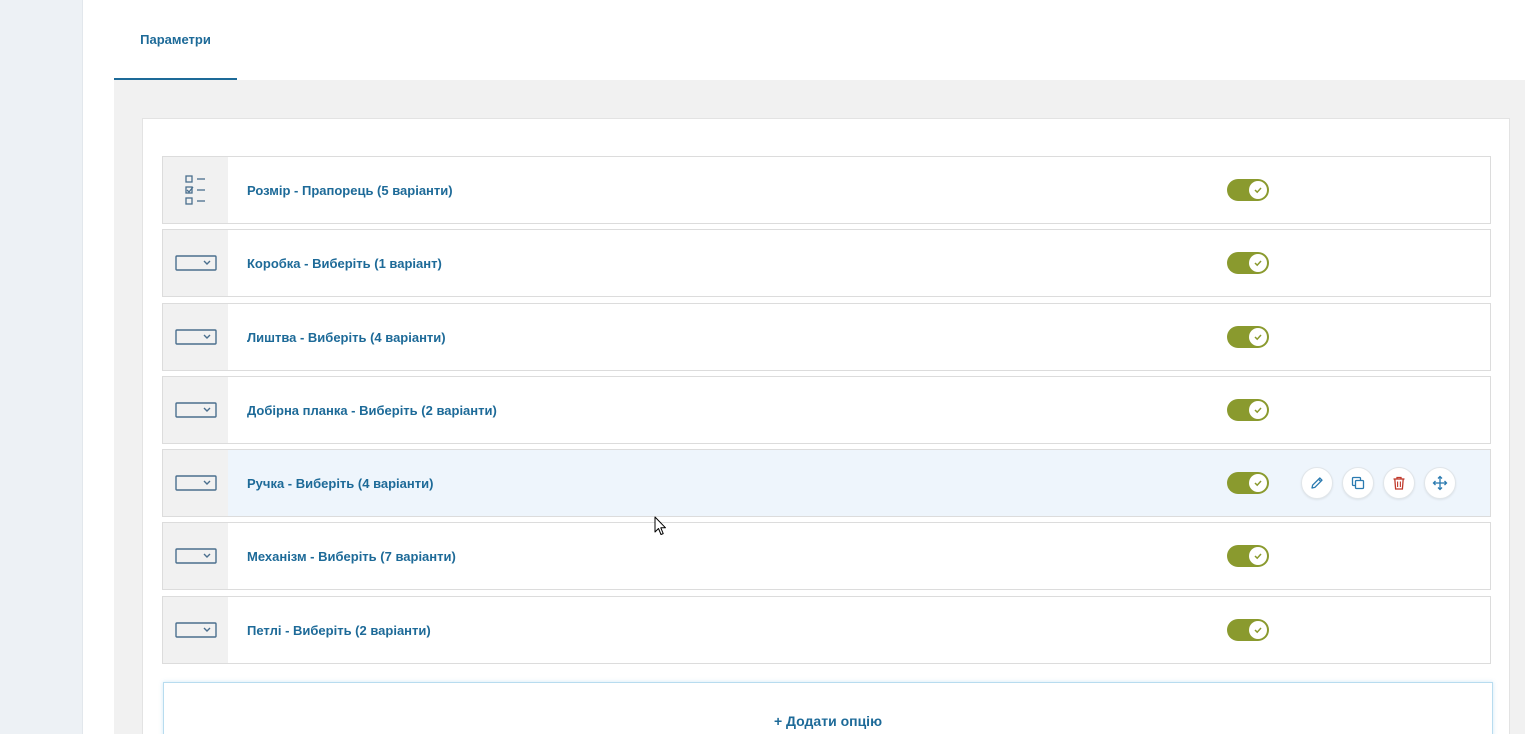 The width and height of the screenshot is (1525, 734). What do you see at coordinates (339, 630) in the screenshot?
I see `option-label: Петлі - Виберіть (2 варіанти)` at bounding box center [339, 630].